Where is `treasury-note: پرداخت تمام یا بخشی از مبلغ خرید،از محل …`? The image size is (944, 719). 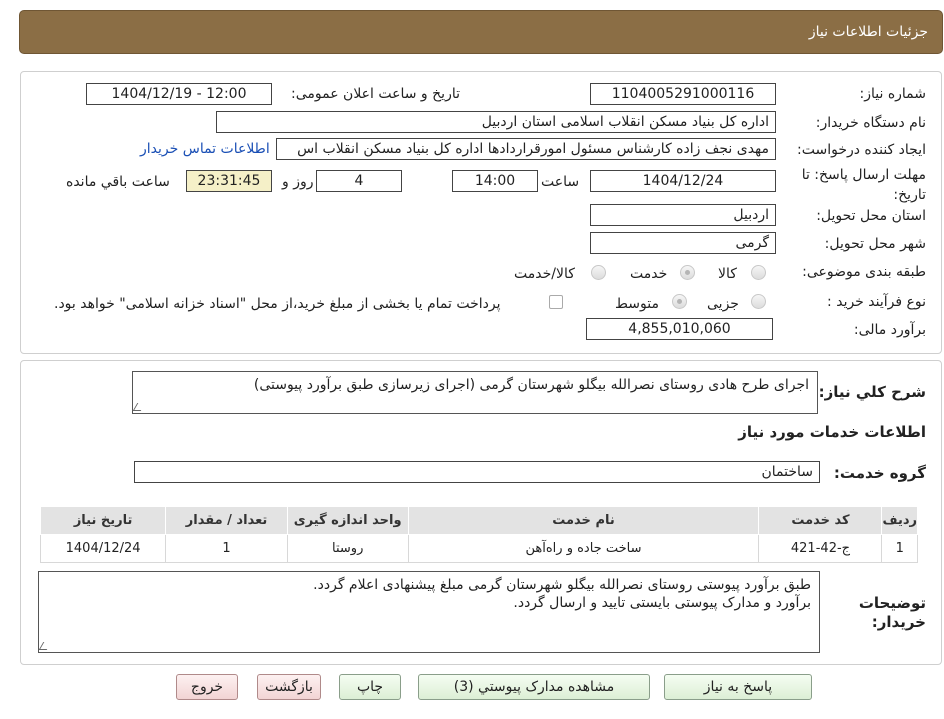 treasury-note: پرداخت تمام یا بخشی از مبلغ خرید،از محل … is located at coordinates (277, 304).